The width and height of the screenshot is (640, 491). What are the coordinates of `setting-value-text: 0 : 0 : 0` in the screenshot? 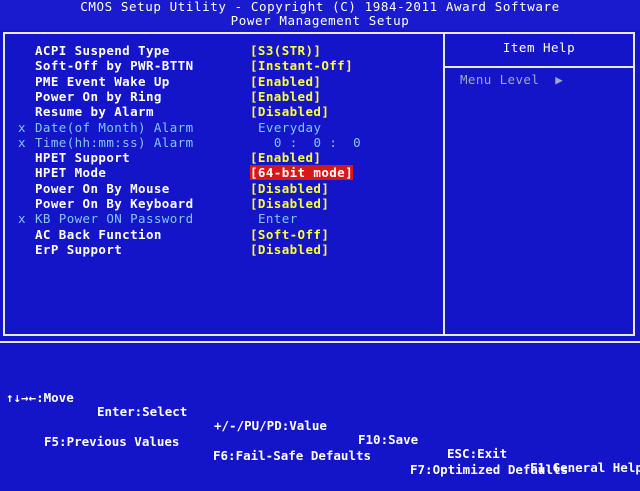 It's located at (310, 142).